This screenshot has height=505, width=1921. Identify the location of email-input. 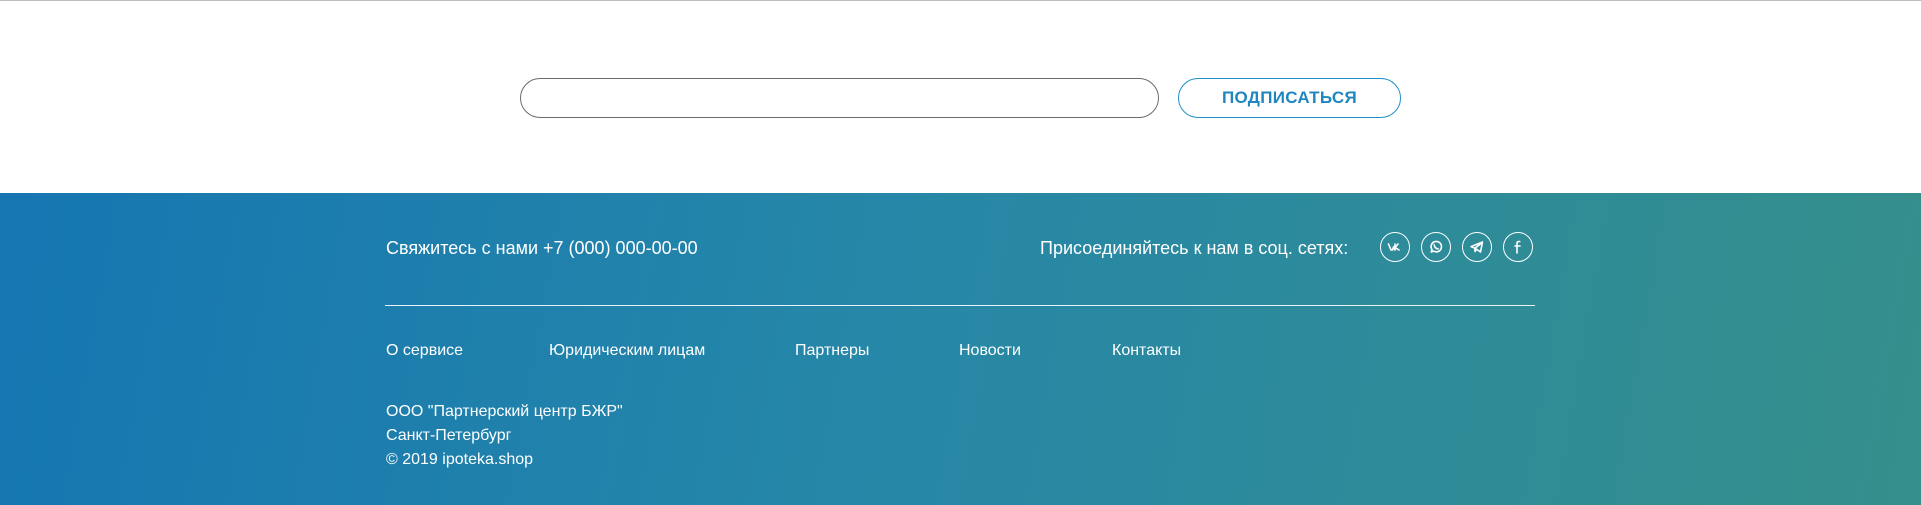
(839, 98).